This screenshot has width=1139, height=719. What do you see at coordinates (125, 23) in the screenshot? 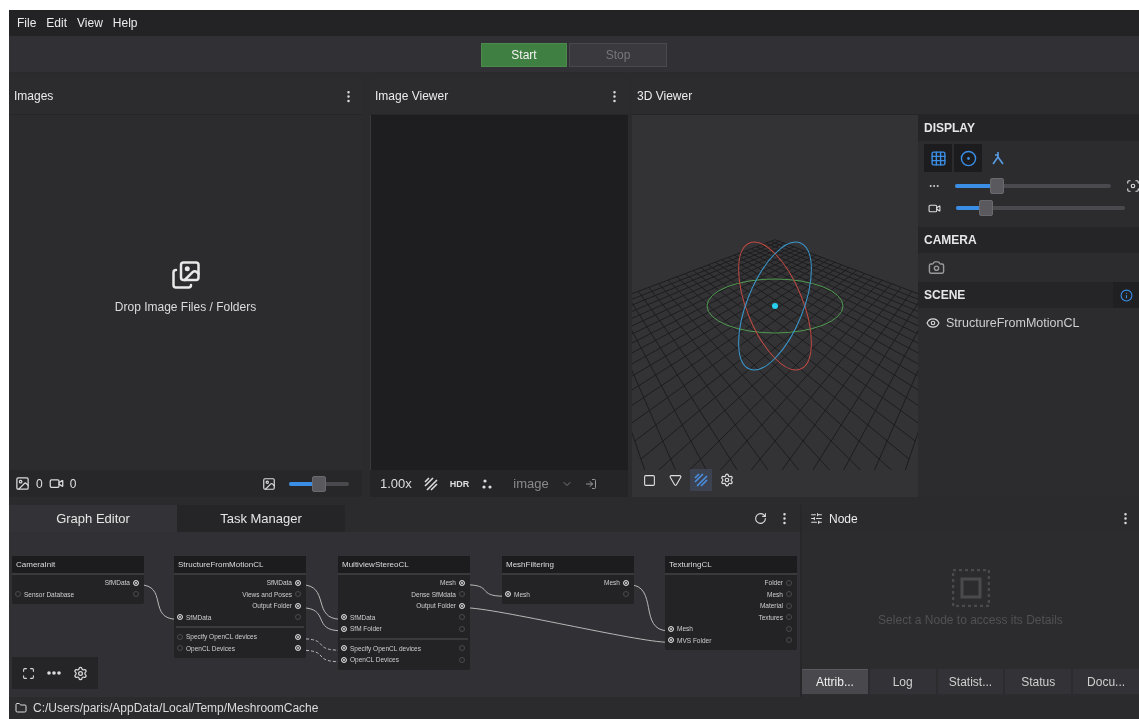
I see `menu-item: Help` at bounding box center [125, 23].